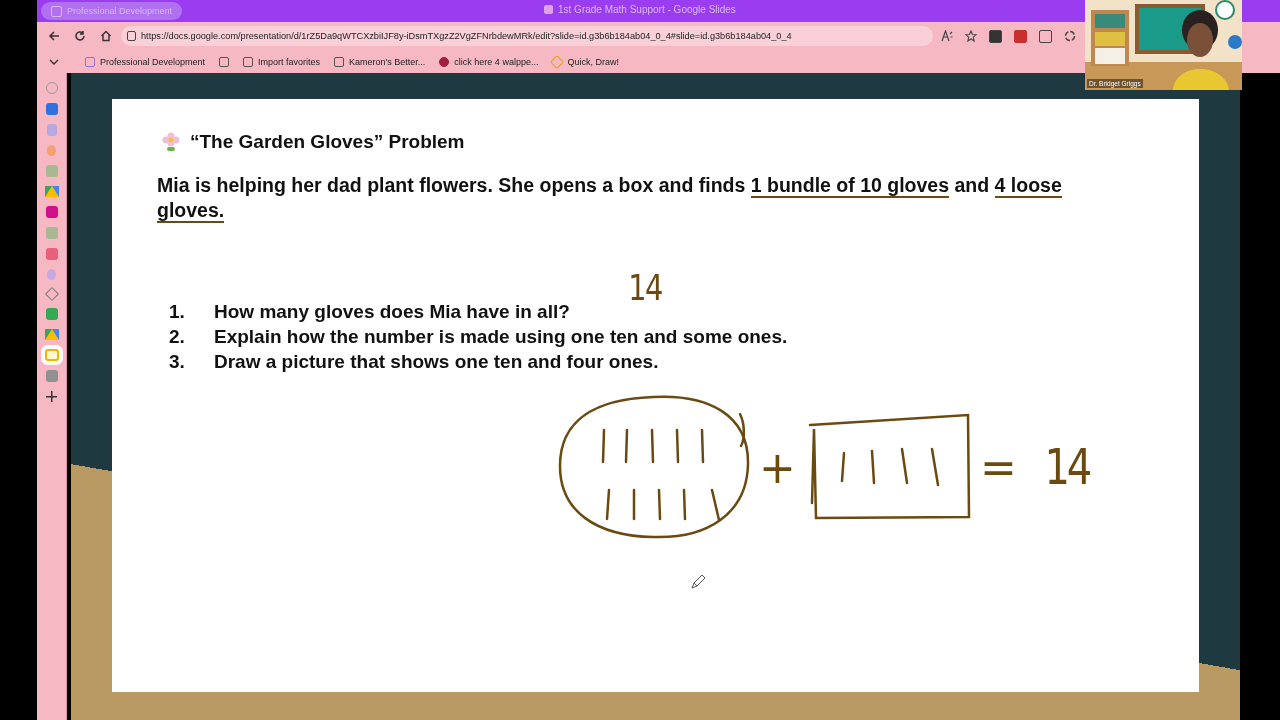 The image size is (1280, 720). What do you see at coordinates (282, 61) in the screenshot?
I see `bookmark-link: Import favorites` at bounding box center [282, 61].